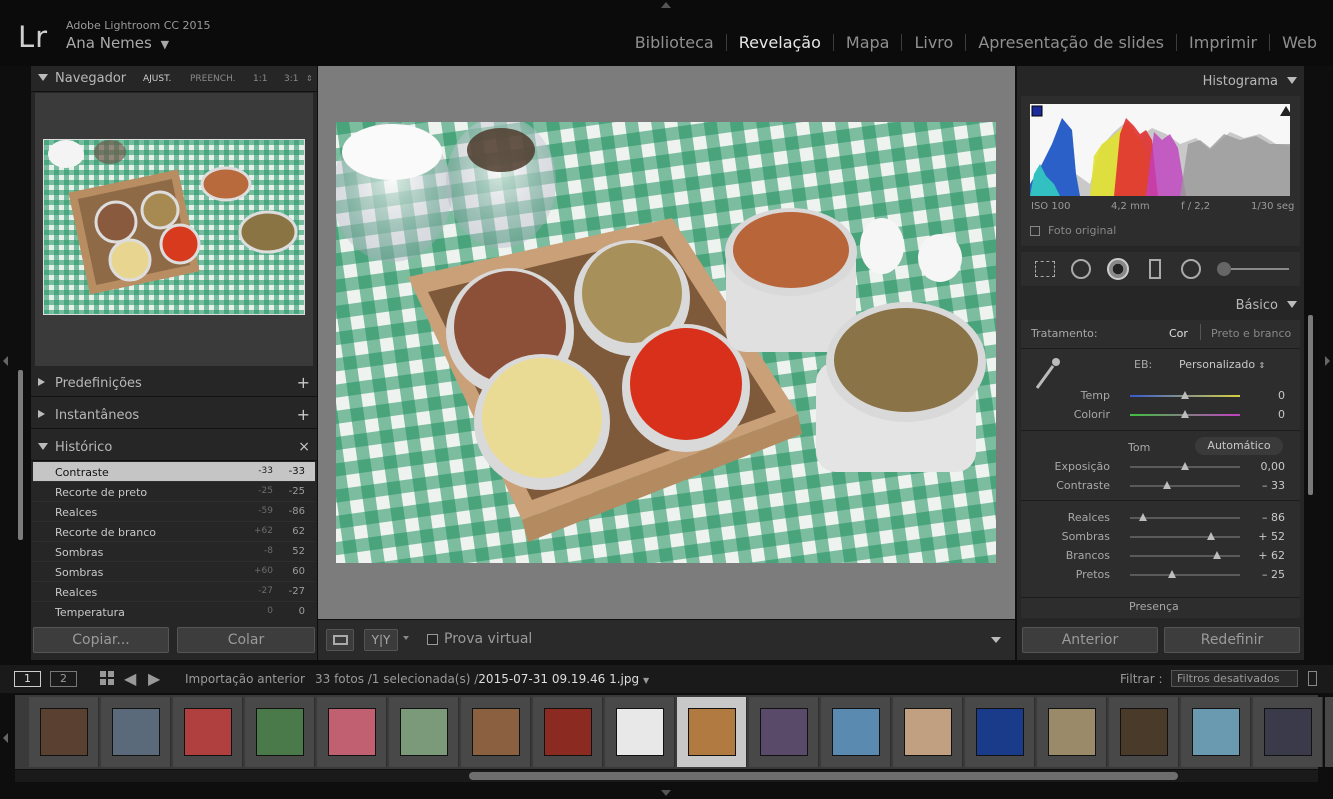  What do you see at coordinates (117, 43) in the screenshot?
I see `identity-plate: Ana Nemes ▼` at bounding box center [117, 43].